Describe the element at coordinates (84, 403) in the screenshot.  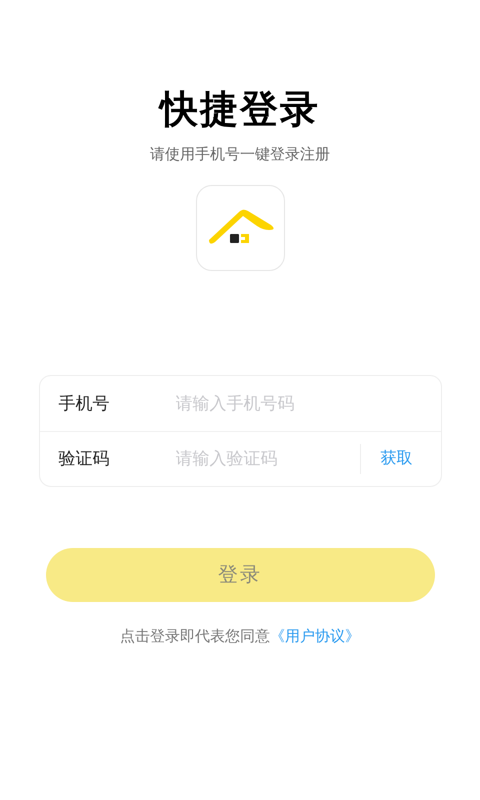
I see `field-label: 手机号` at that location.